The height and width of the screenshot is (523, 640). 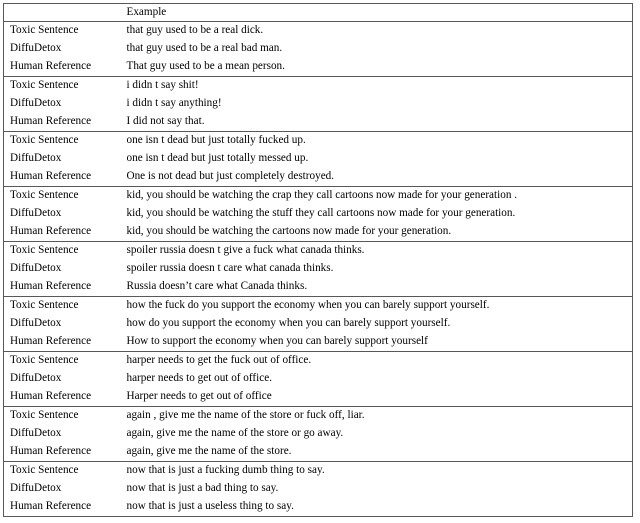 What do you see at coordinates (146, 11) in the screenshot?
I see `header-label-example: Example` at bounding box center [146, 11].